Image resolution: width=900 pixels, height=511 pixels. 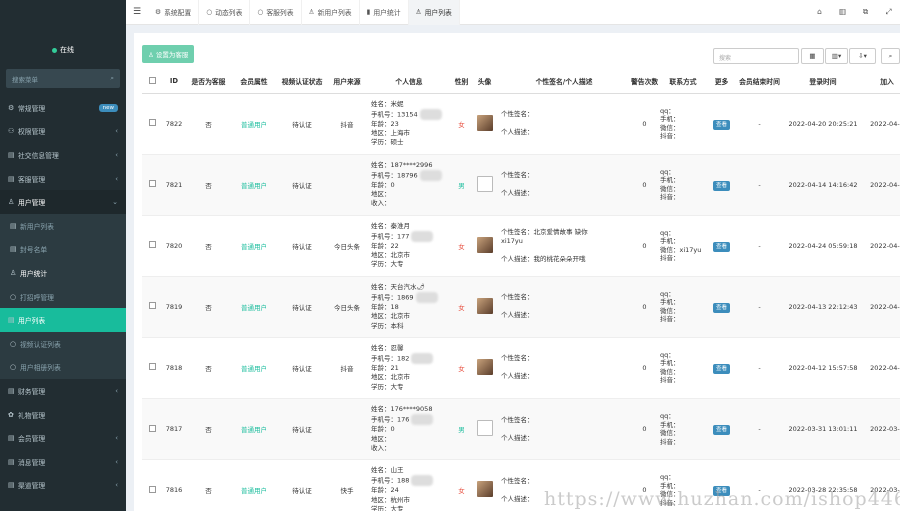 I want to click on sidebar-item-14: ▤ 会员管理 ‹, so click(x=63, y=438).